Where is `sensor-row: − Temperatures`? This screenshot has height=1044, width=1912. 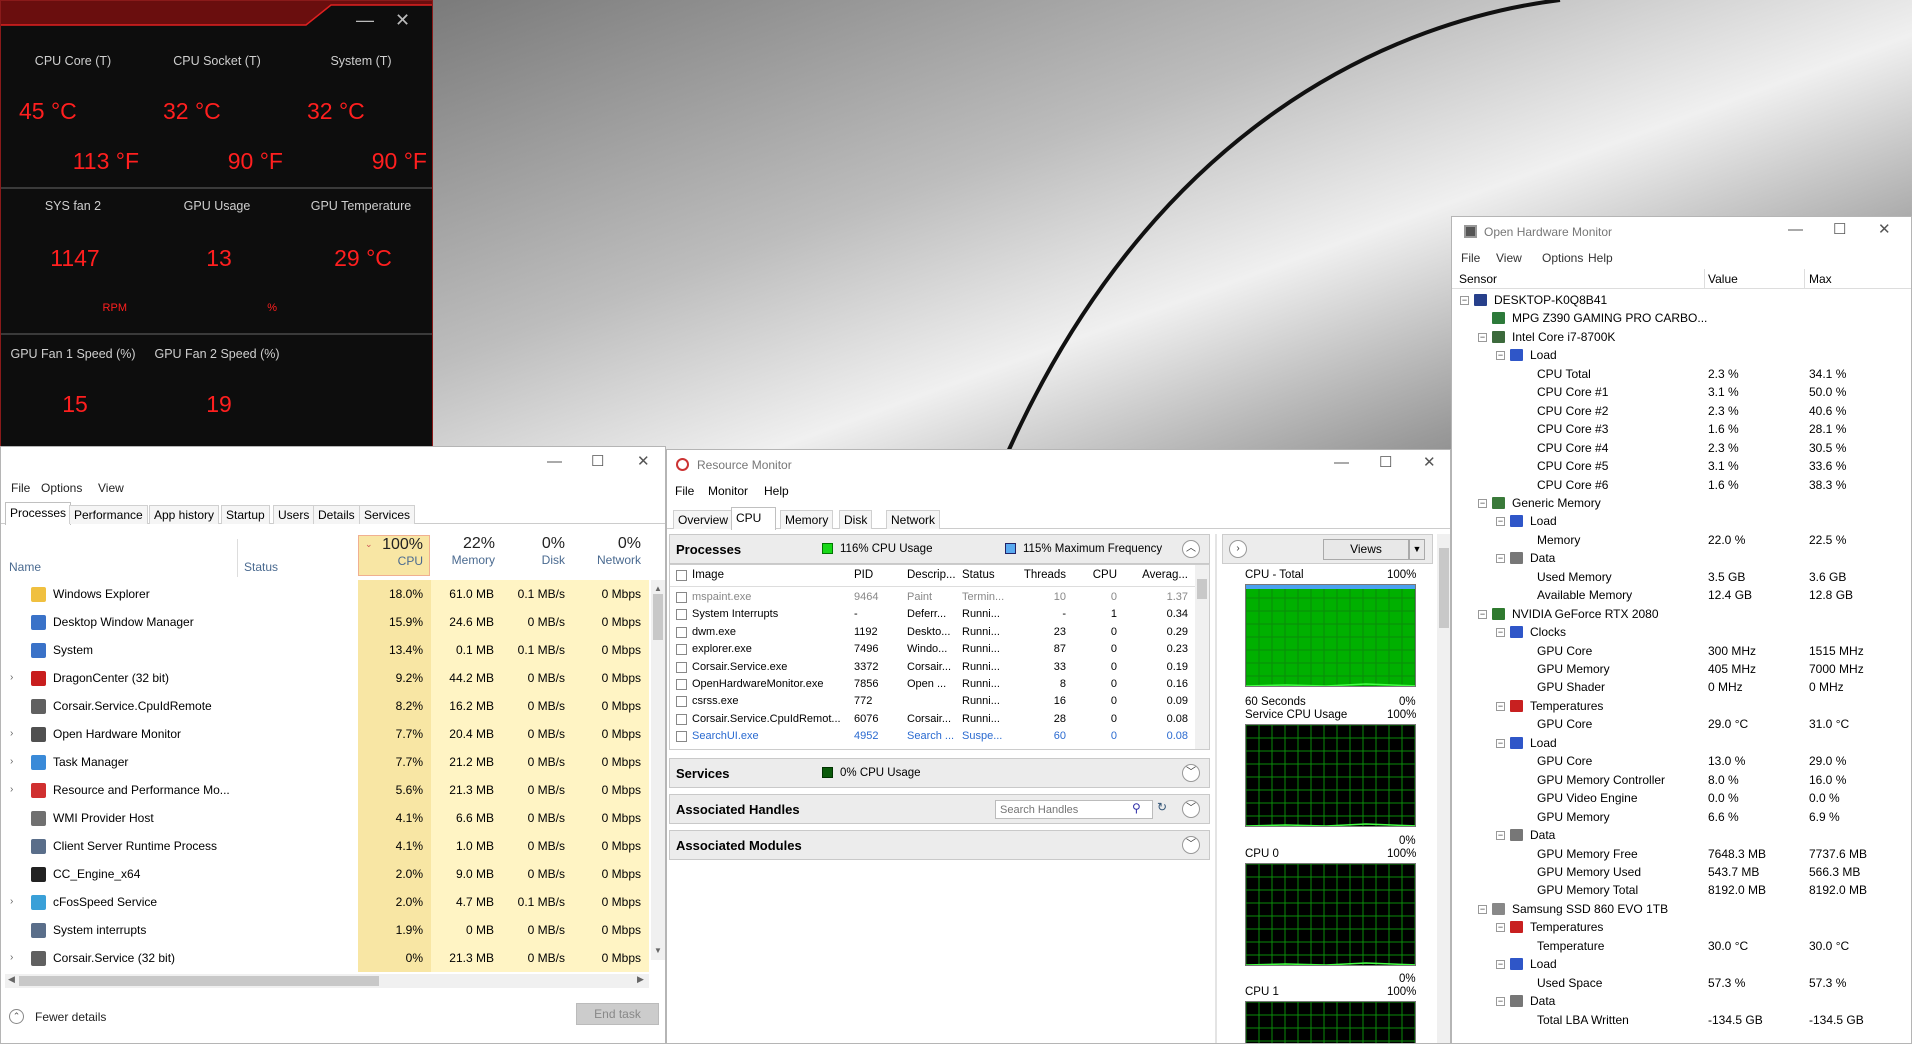 sensor-row: − Temperatures is located at coordinates (1681, 927).